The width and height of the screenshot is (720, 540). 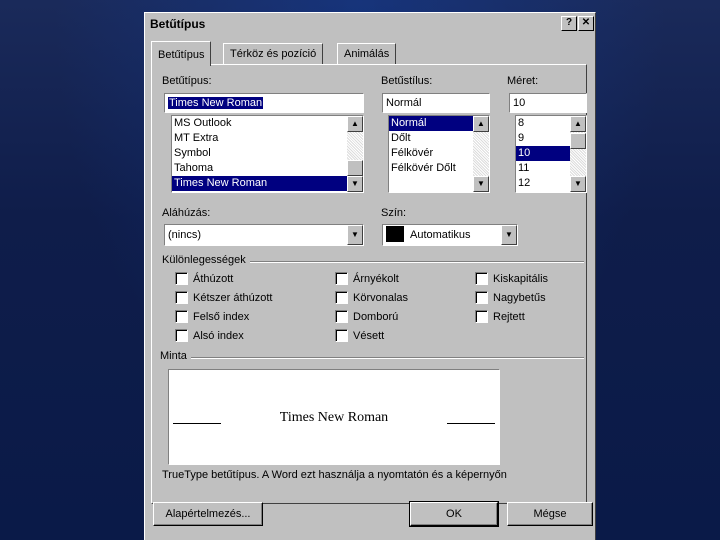 I want to click on checkbox-superscript: Felső index, so click(x=212, y=316).